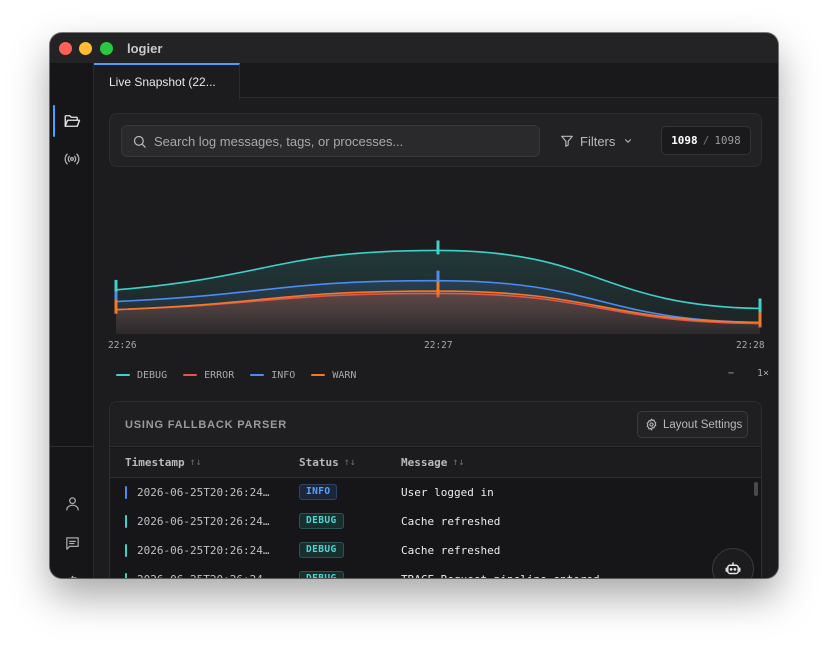 The width and height of the screenshot is (828, 646). I want to click on column-header-timestamp: Timestamp ↑↓, so click(163, 462).